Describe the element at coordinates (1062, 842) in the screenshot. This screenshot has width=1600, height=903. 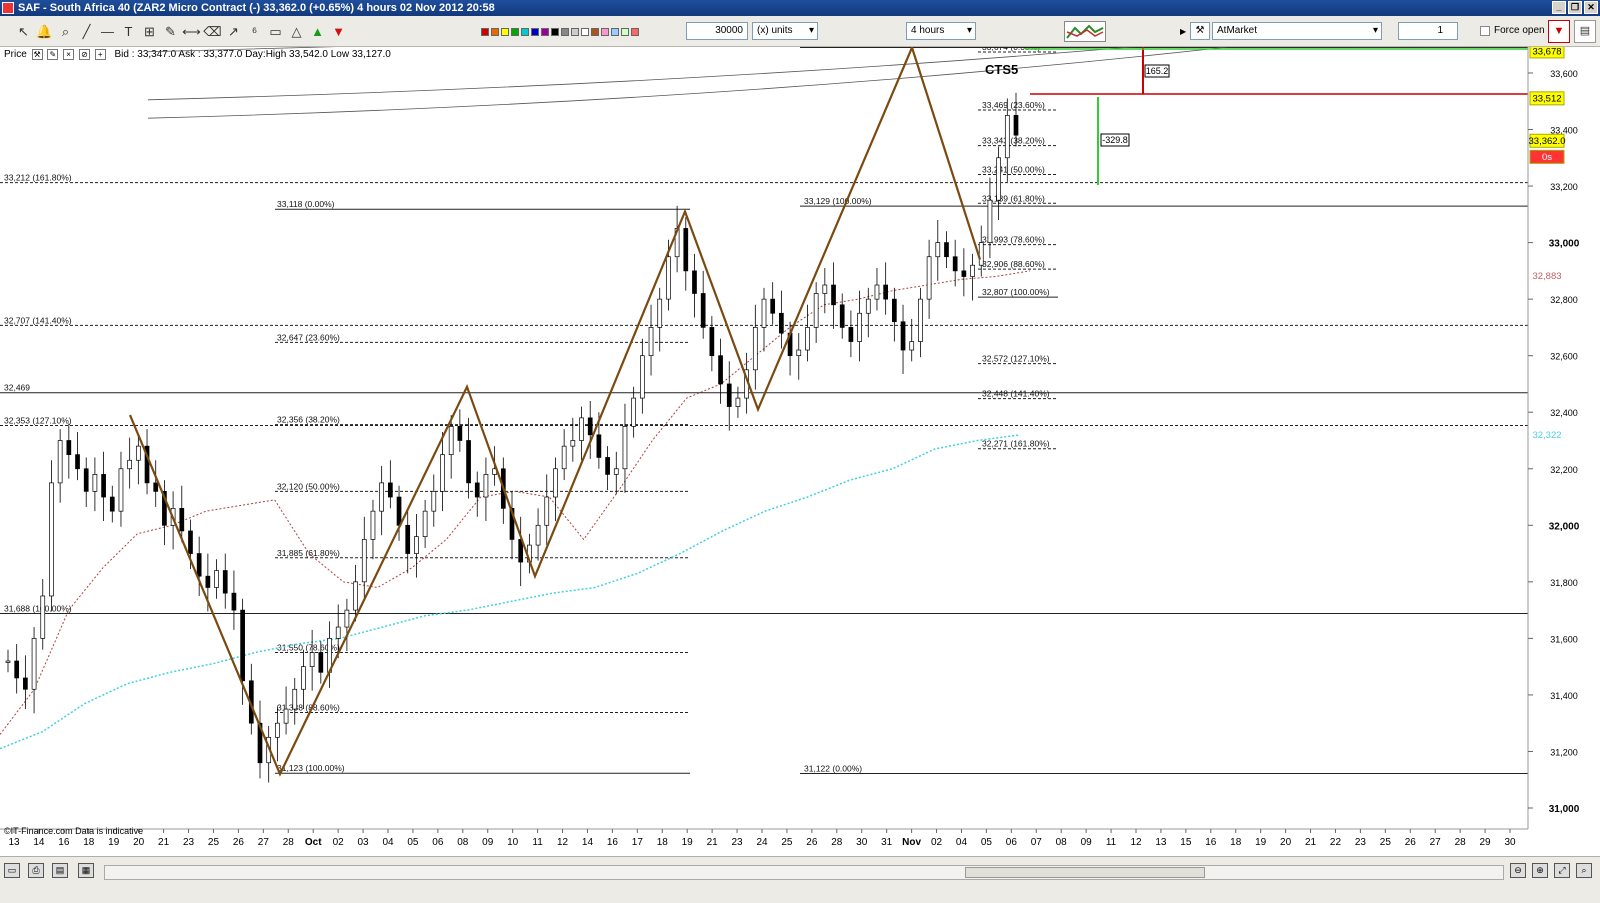
I see `time-tick-label: 08` at that location.